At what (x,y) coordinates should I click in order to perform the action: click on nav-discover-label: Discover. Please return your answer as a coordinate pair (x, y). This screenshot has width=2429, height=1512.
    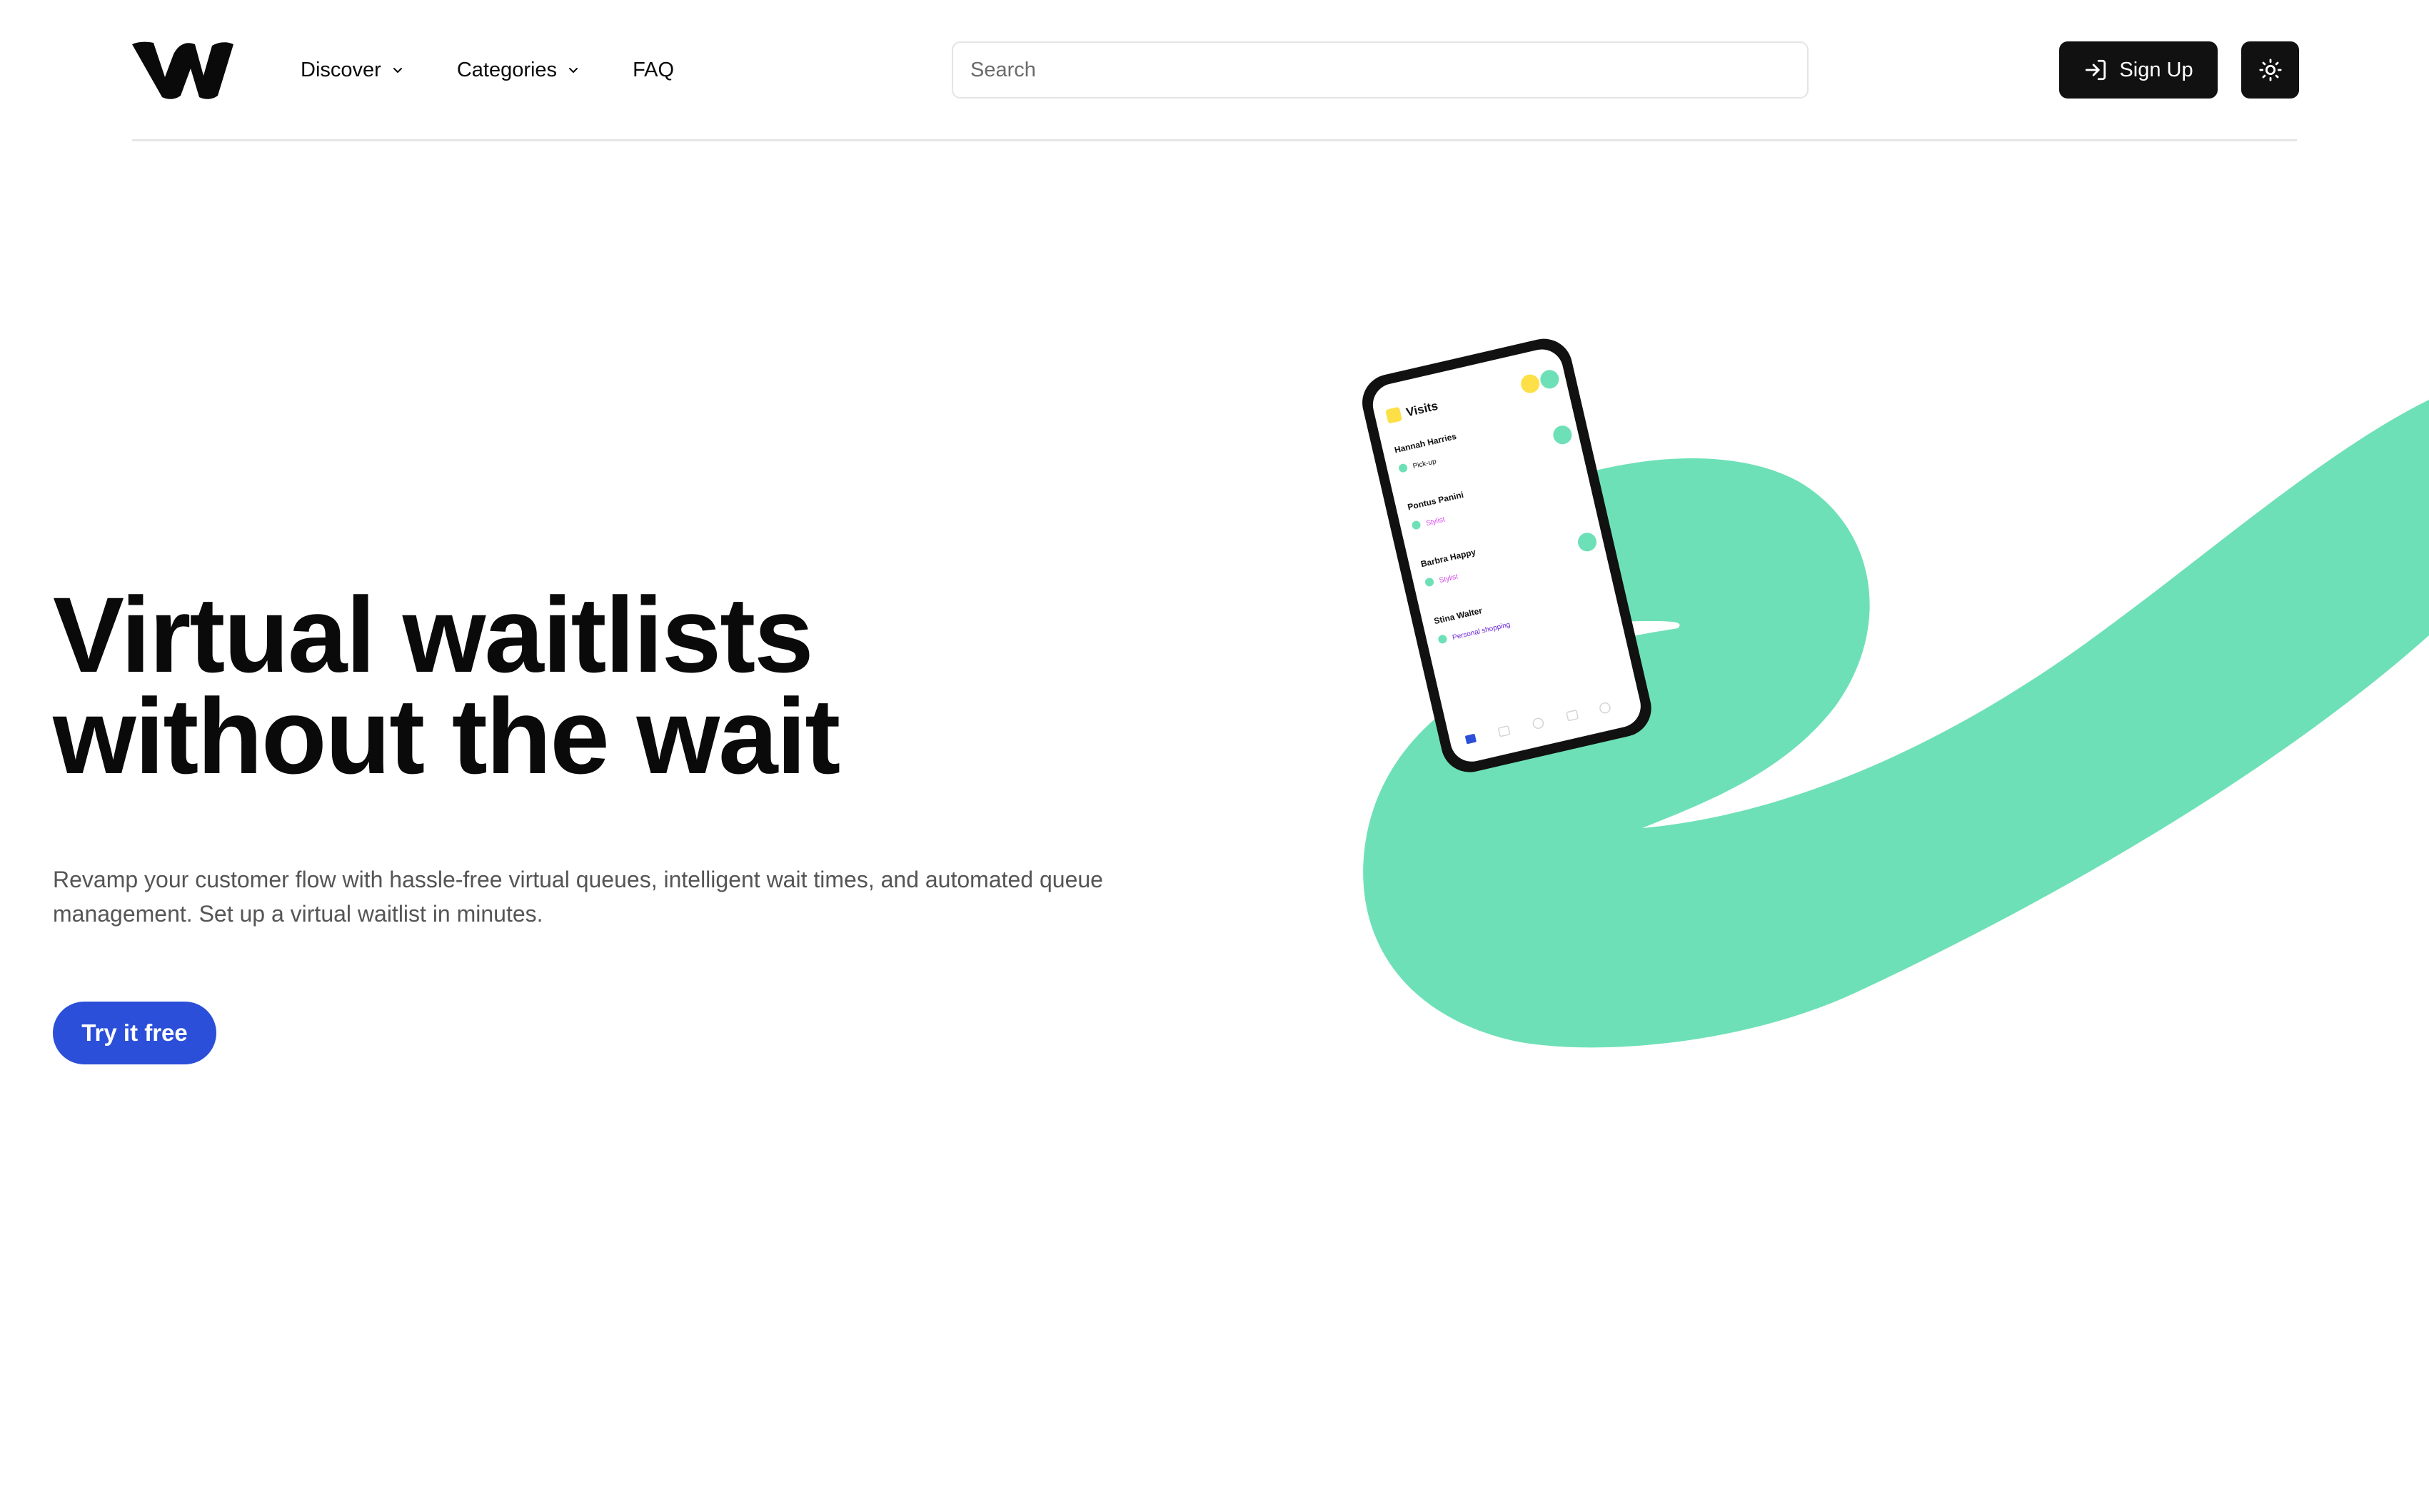
    Looking at the image, I should click on (341, 69).